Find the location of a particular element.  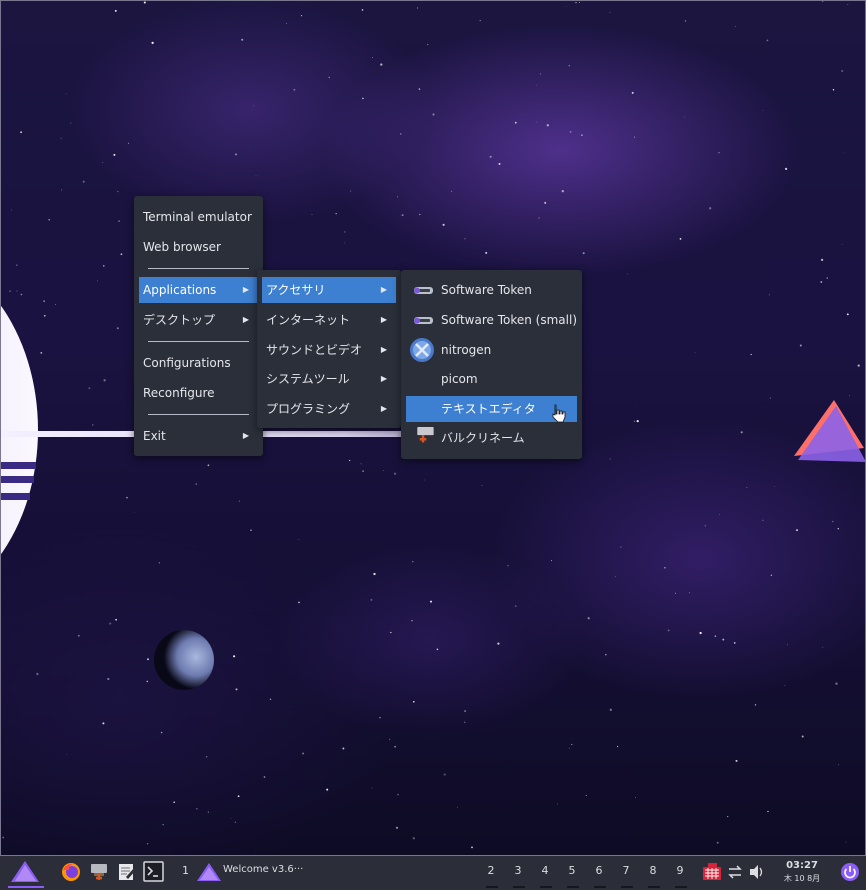

app-menu-icon is located at coordinates (25, 872).